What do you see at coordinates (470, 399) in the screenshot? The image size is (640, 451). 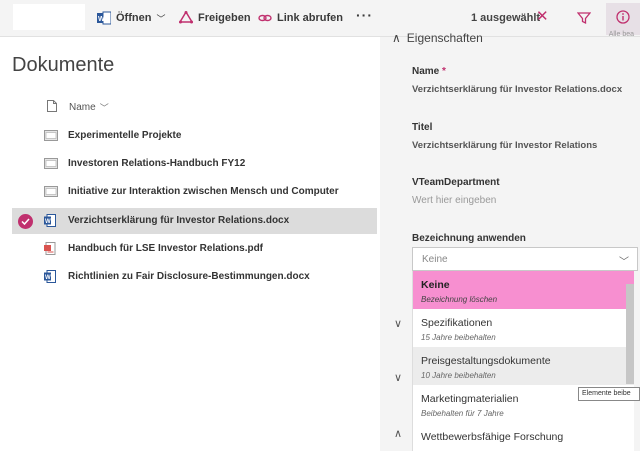 I see `option-title: Marketingmaterialien` at bounding box center [470, 399].